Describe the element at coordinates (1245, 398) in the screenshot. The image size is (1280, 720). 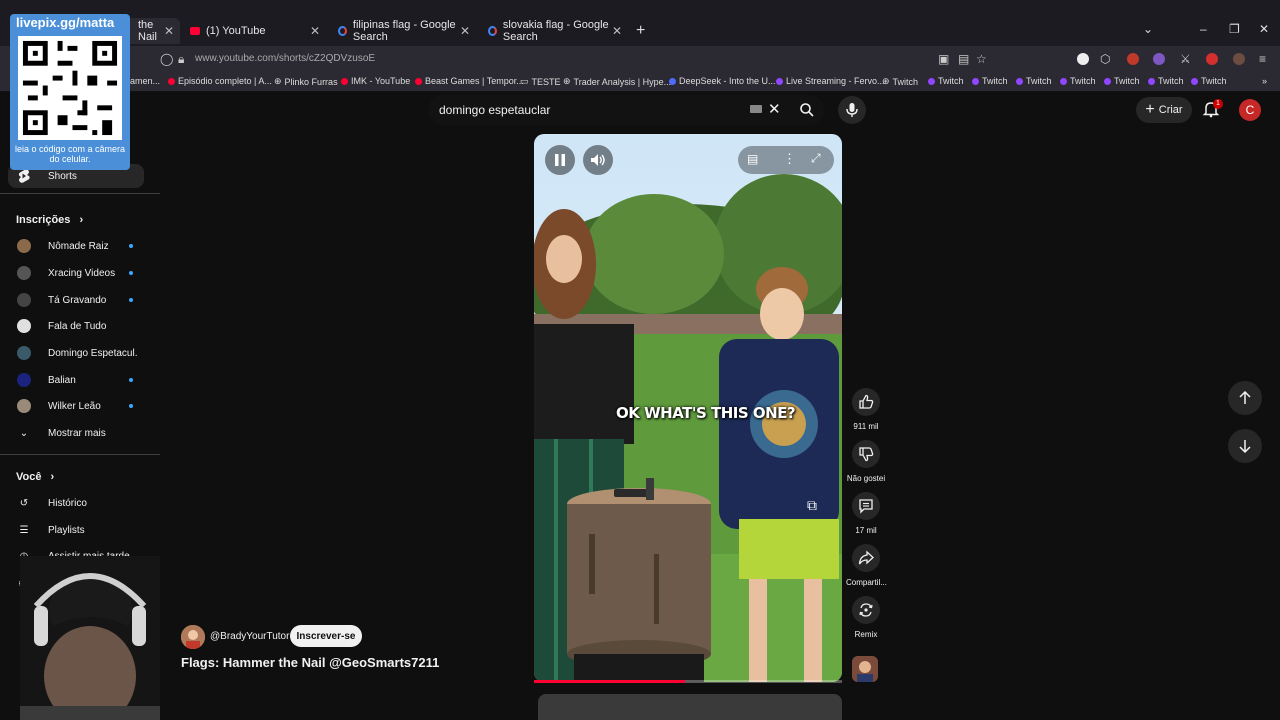
I see `previous-short-button` at that location.